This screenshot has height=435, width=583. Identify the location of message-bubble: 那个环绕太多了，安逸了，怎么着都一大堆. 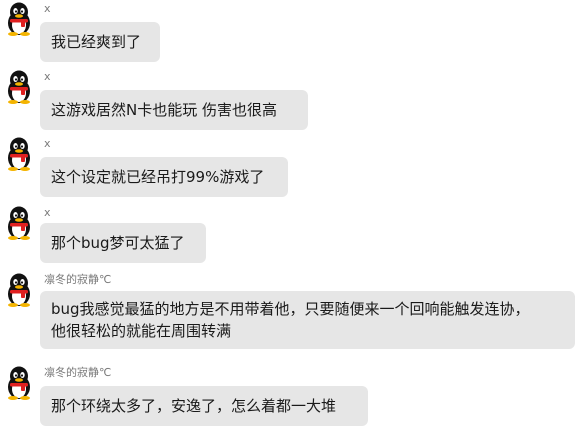
(204, 406).